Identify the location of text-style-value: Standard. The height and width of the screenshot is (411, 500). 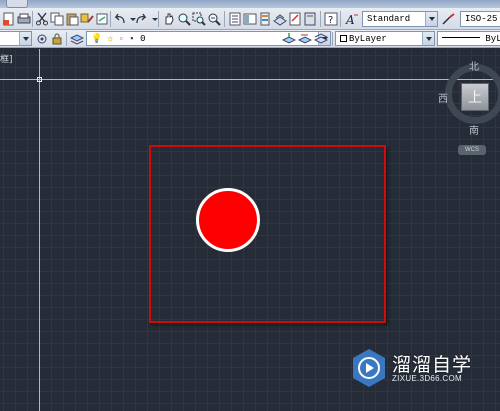
(389, 19).